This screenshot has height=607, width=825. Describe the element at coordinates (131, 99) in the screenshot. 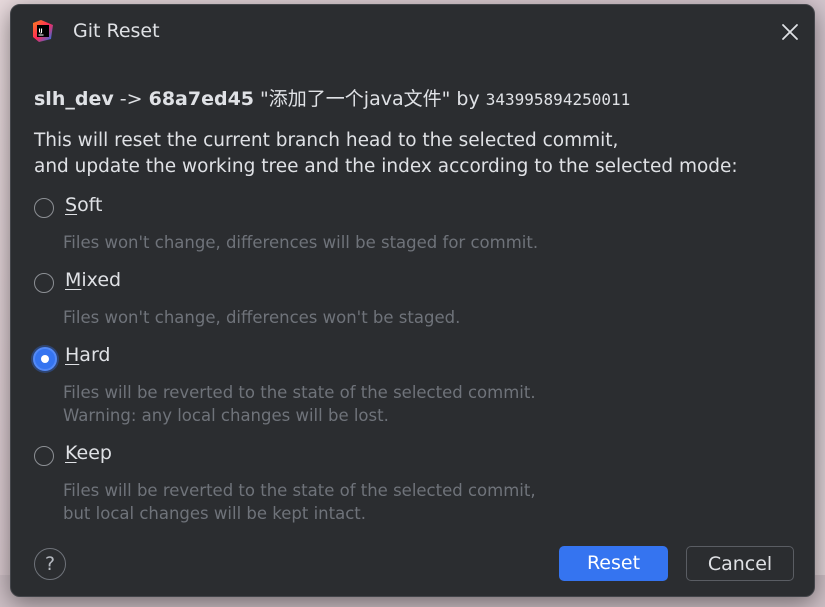

I see `arrow-text: ->` at that location.